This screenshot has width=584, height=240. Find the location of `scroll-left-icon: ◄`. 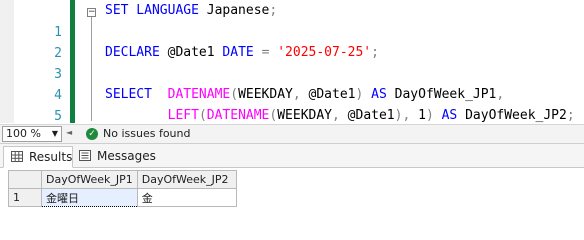

scroll-left-icon: ◄ is located at coordinates (69, 132).